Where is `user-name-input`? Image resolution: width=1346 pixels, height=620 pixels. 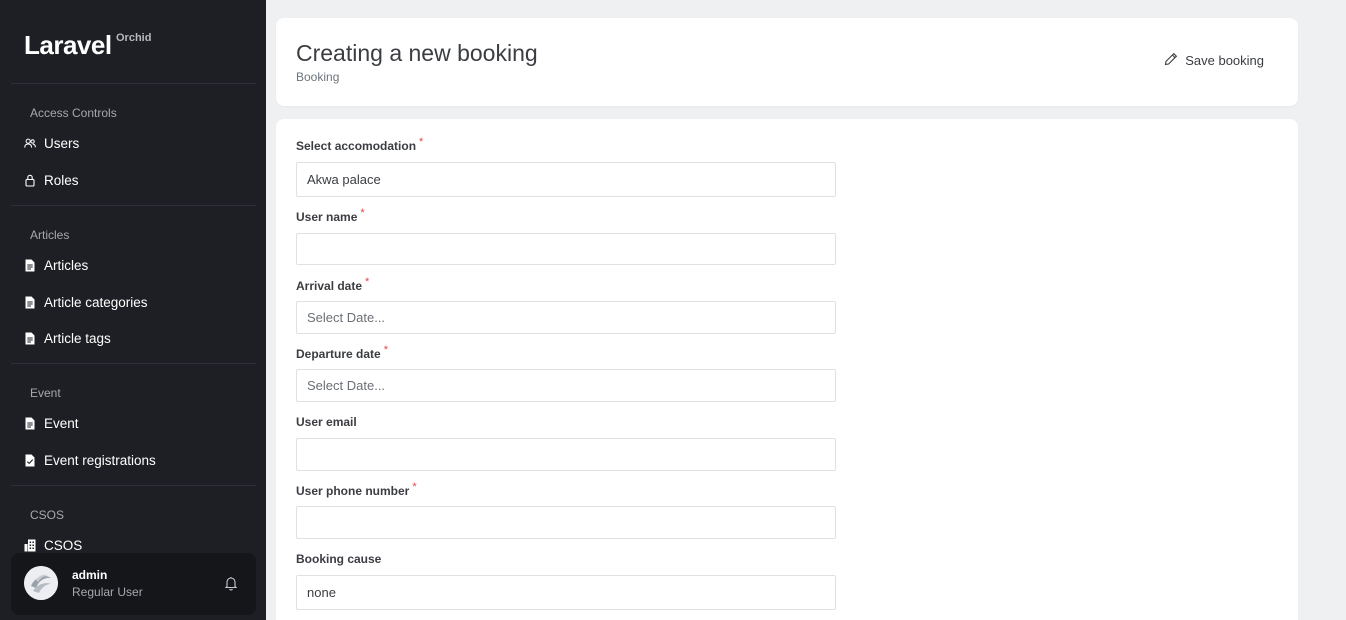
user-name-input is located at coordinates (566, 249).